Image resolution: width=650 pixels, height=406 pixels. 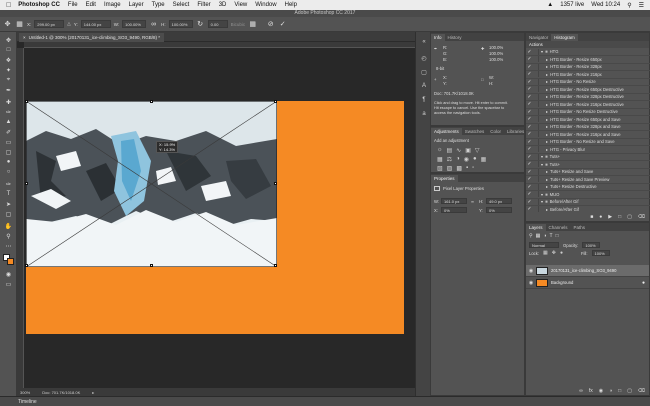 What do you see at coordinates (91, 5) in the screenshot?
I see `menu-edit: Edit` at bounding box center [91, 5].